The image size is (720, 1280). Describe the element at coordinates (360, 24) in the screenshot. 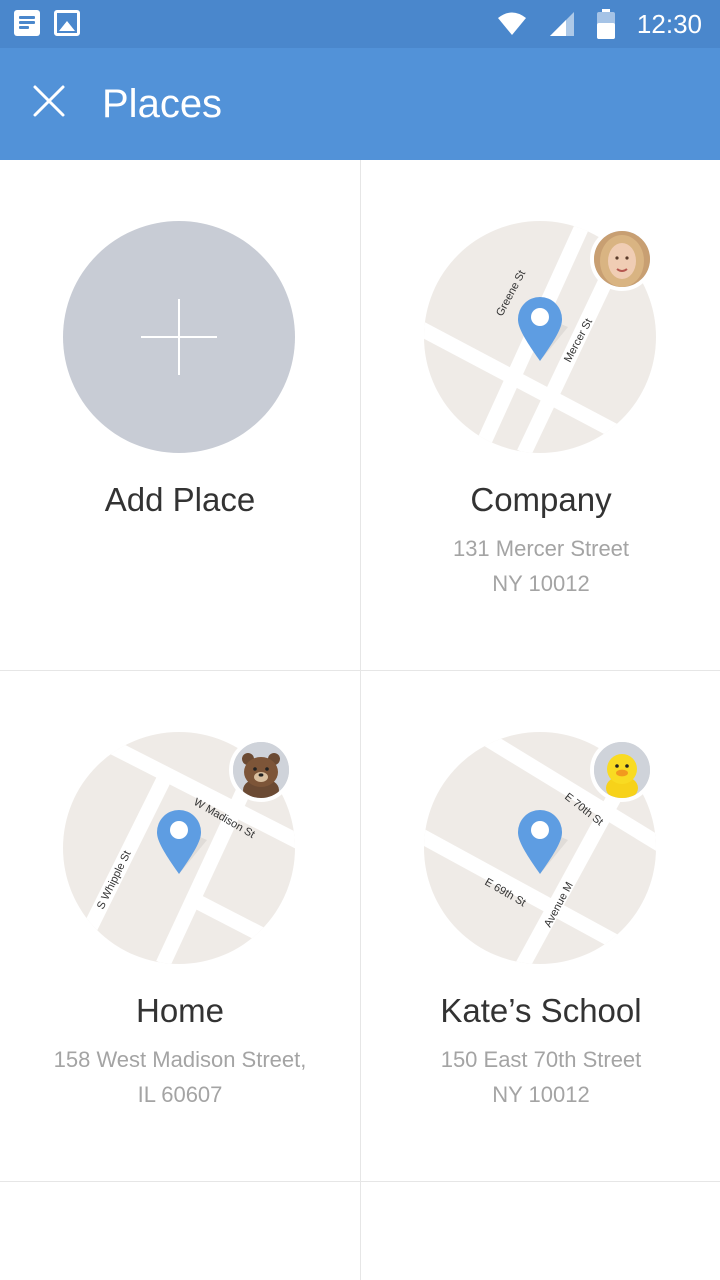

I see `status-bar: 12:30` at that location.